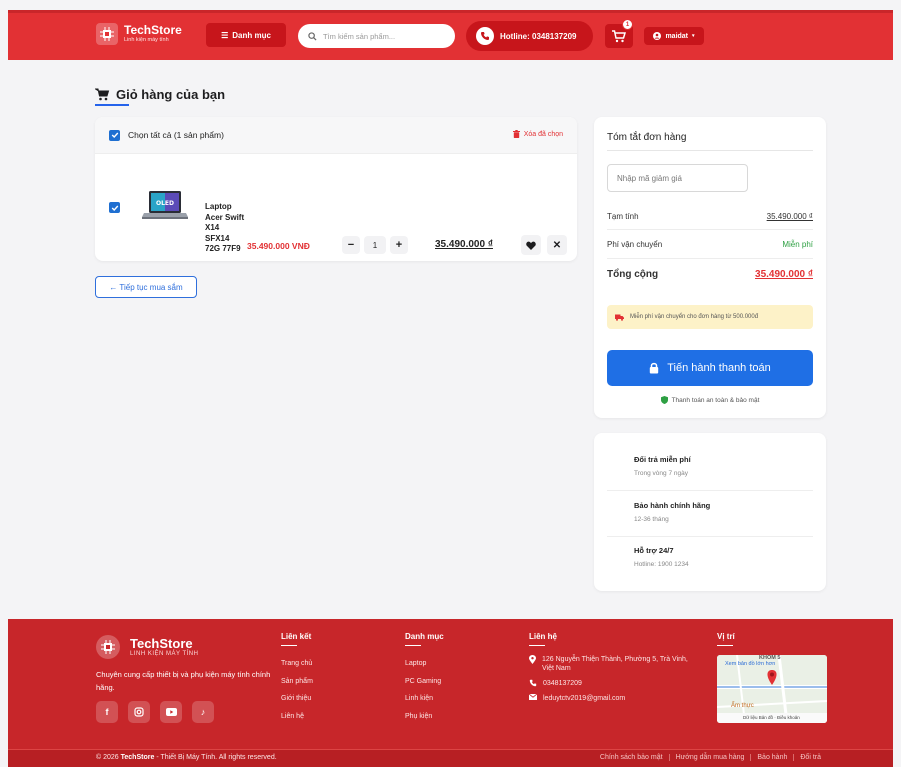 This screenshot has width=901, height=767. What do you see at coordinates (164, 654) in the screenshot?
I see `footer-brand-tagline: LINH KIỆN MÁY TÍNH` at bounding box center [164, 654].